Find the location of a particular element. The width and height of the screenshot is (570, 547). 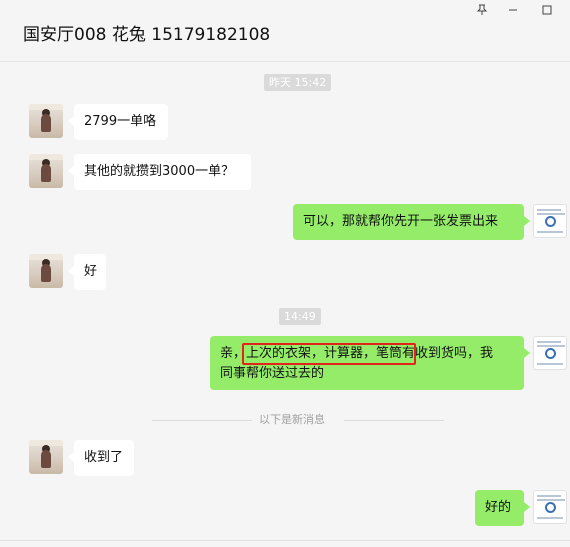

pin-icon is located at coordinates (482, 11).